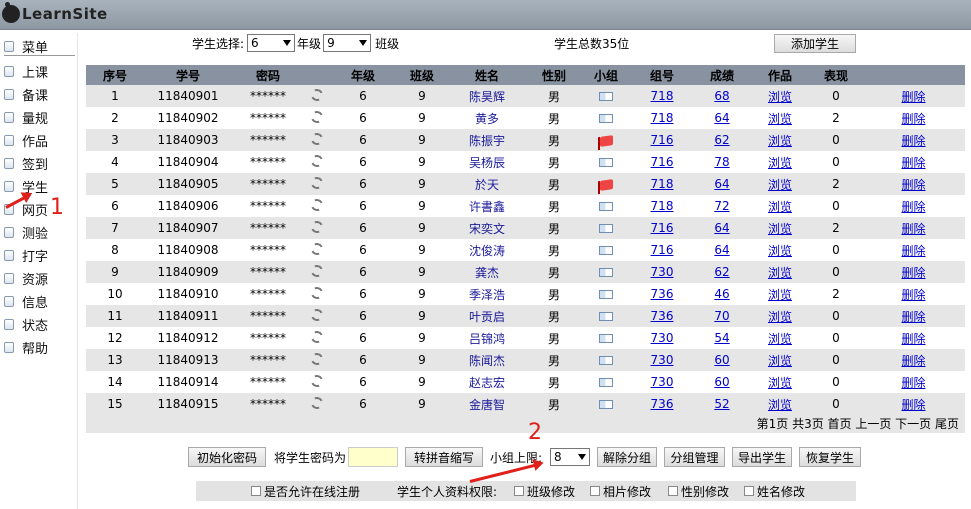 The width and height of the screenshot is (971, 509). What do you see at coordinates (487, 251) in the screenshot?
I see `student-name: 沈俊涛` at bounding box center [487, 251].